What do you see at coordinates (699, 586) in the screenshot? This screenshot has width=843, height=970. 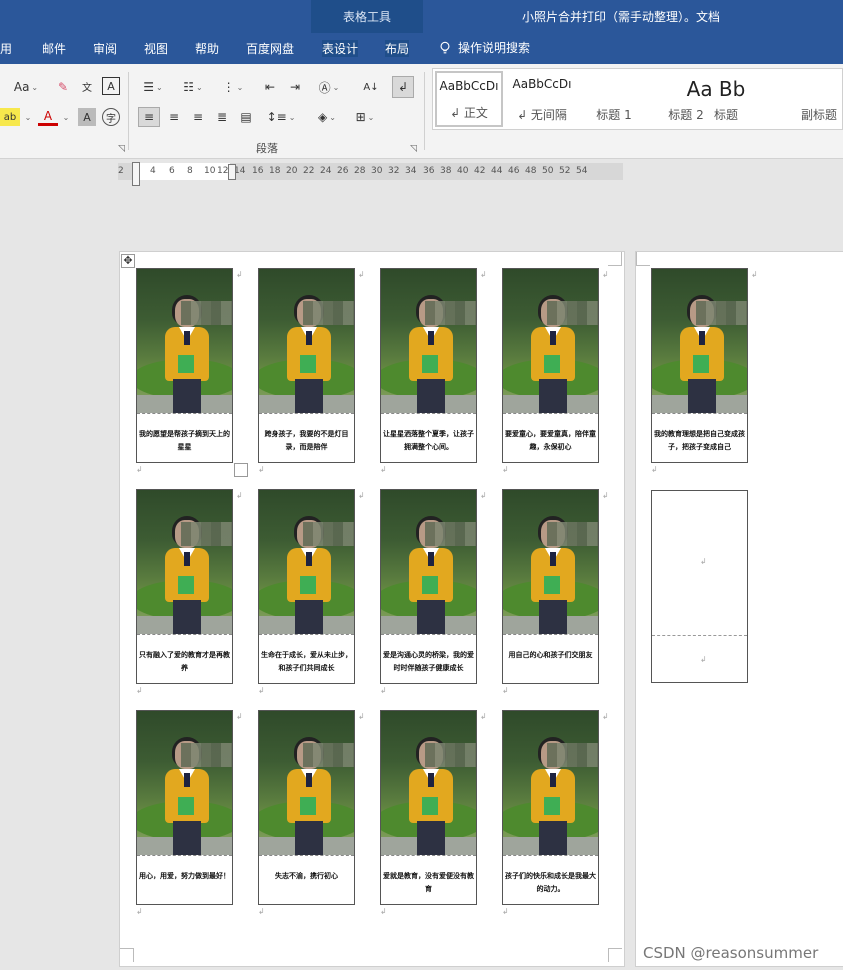 I see `empty-card-cell: ↲ ↲` at bounding box center [699, 586].